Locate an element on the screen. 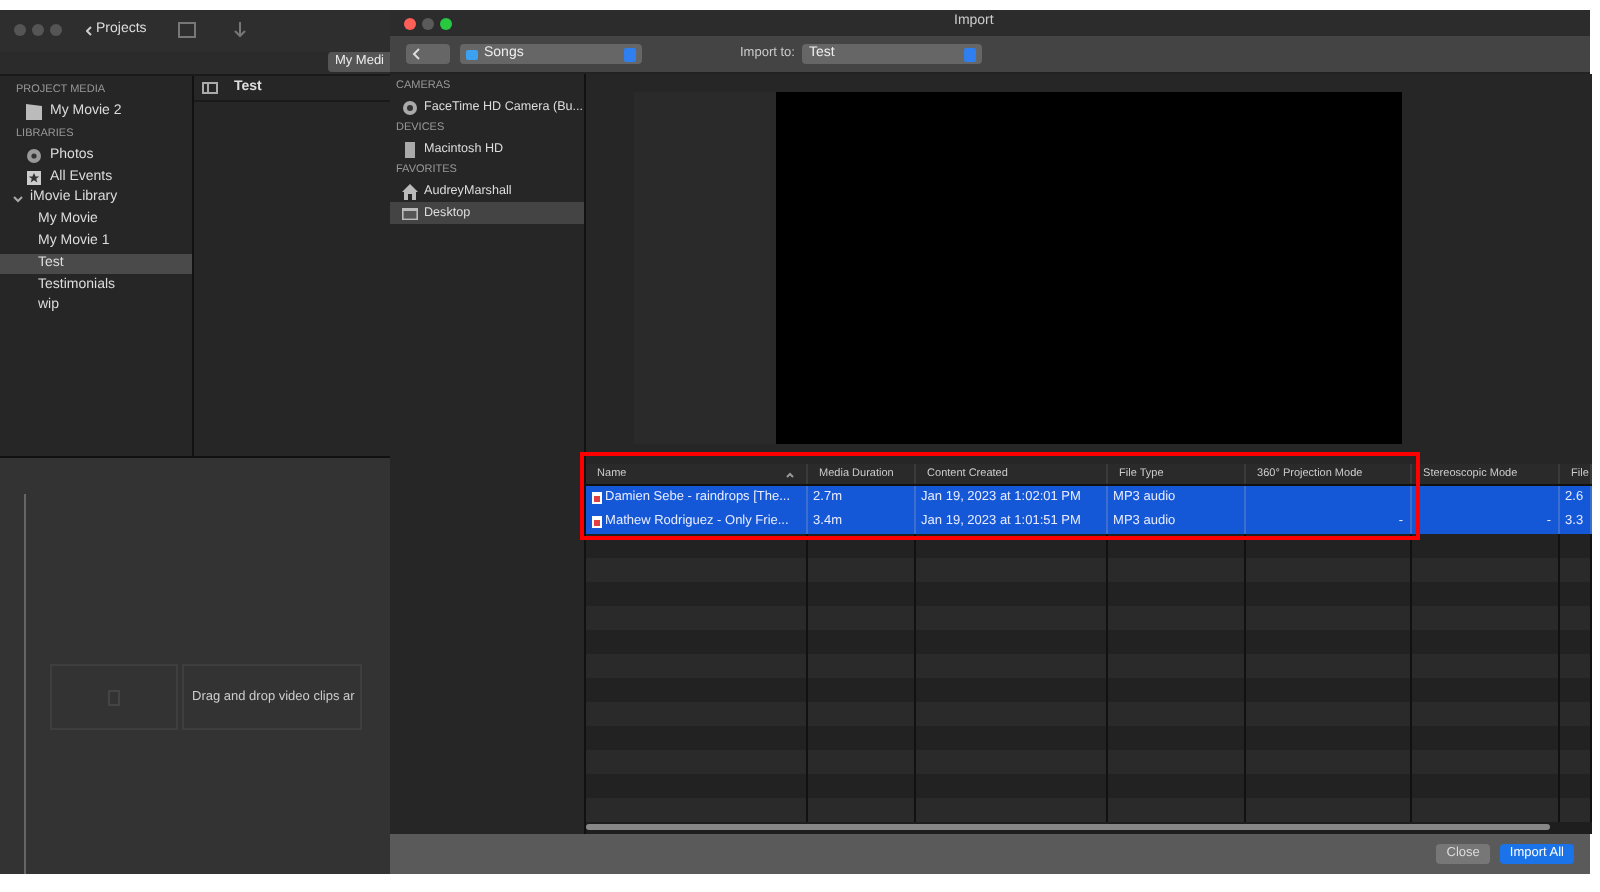 Image resolution: width=1600 pixels, height=892 pixels. scrollbar is located at coordinates (1067, 827).